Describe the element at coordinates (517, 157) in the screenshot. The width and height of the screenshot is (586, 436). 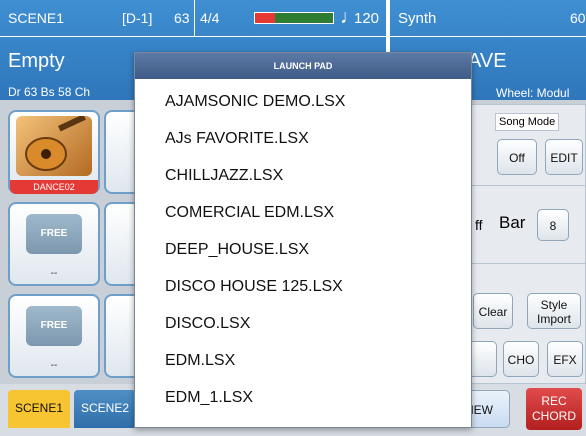
I see `off-button: Off` at that location.